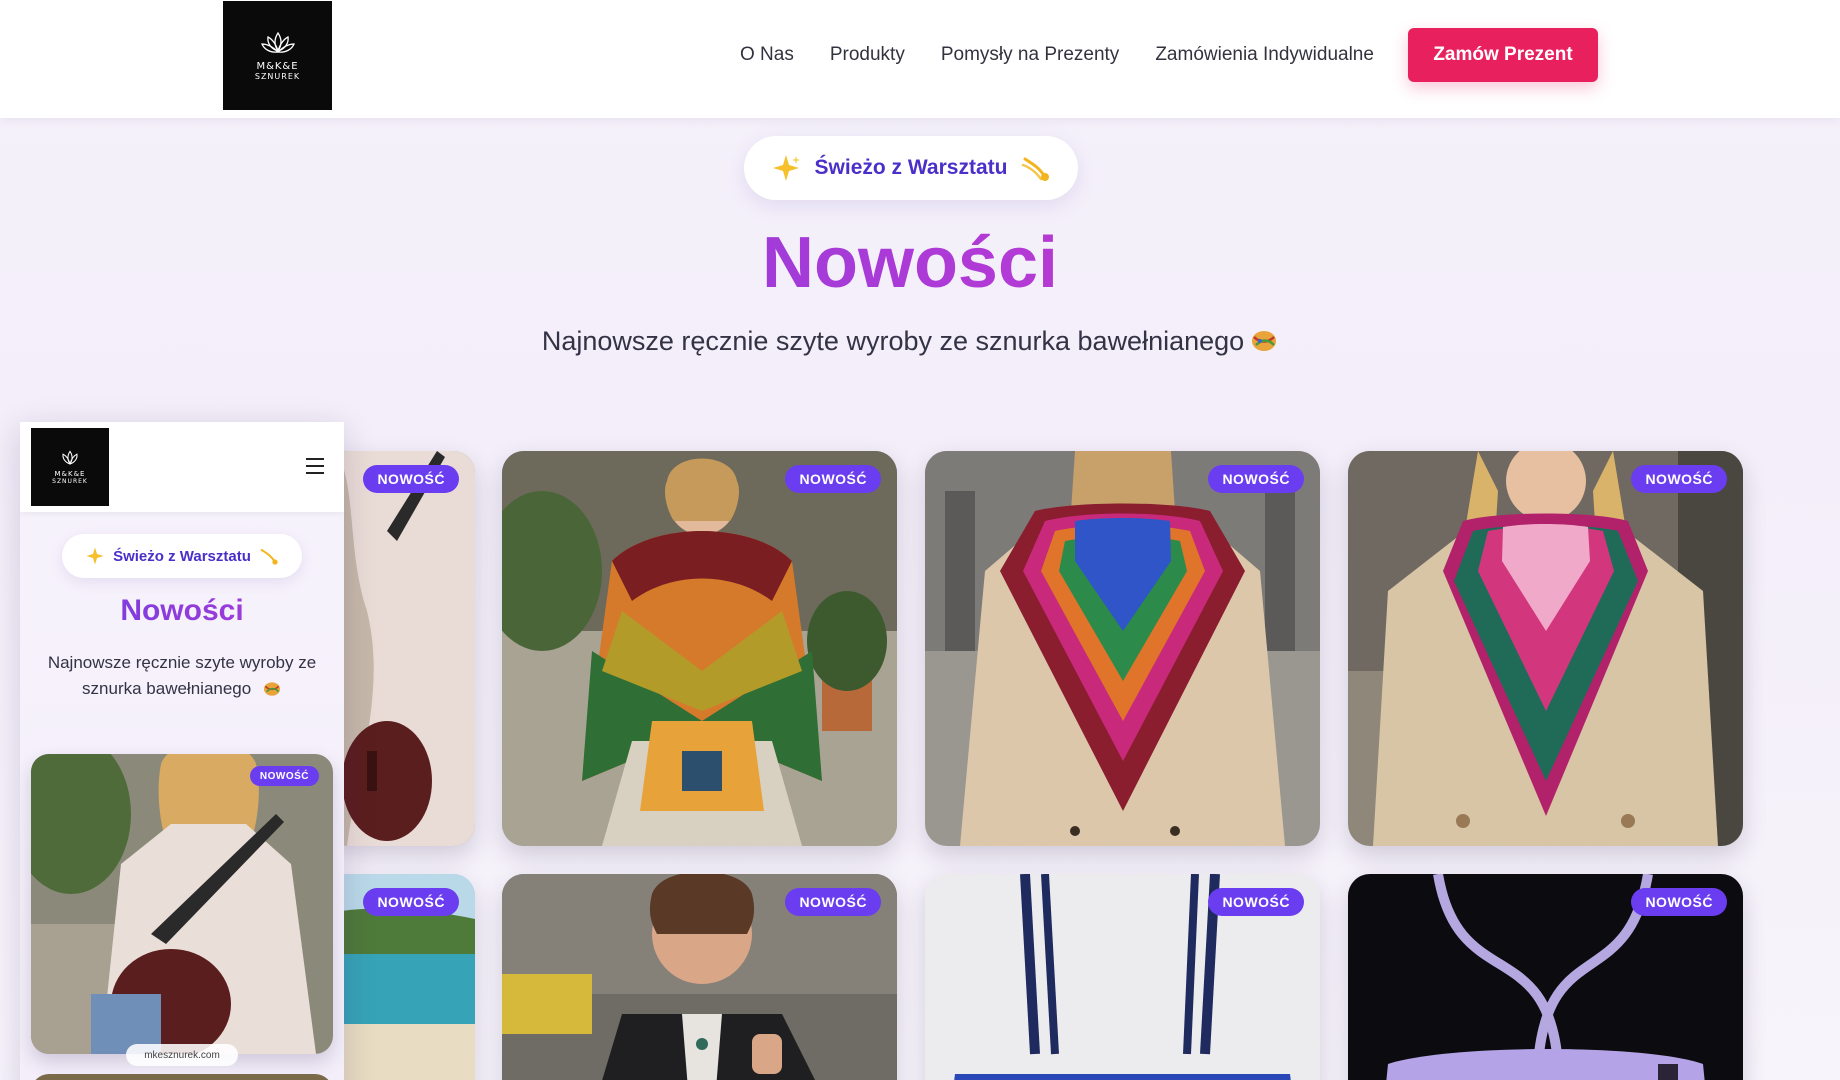  What do you see at coordinates (277, 55) in the screenshot?
I see `brand-logo: M&K&E SZNUREK` at bounding box center [277, 55].